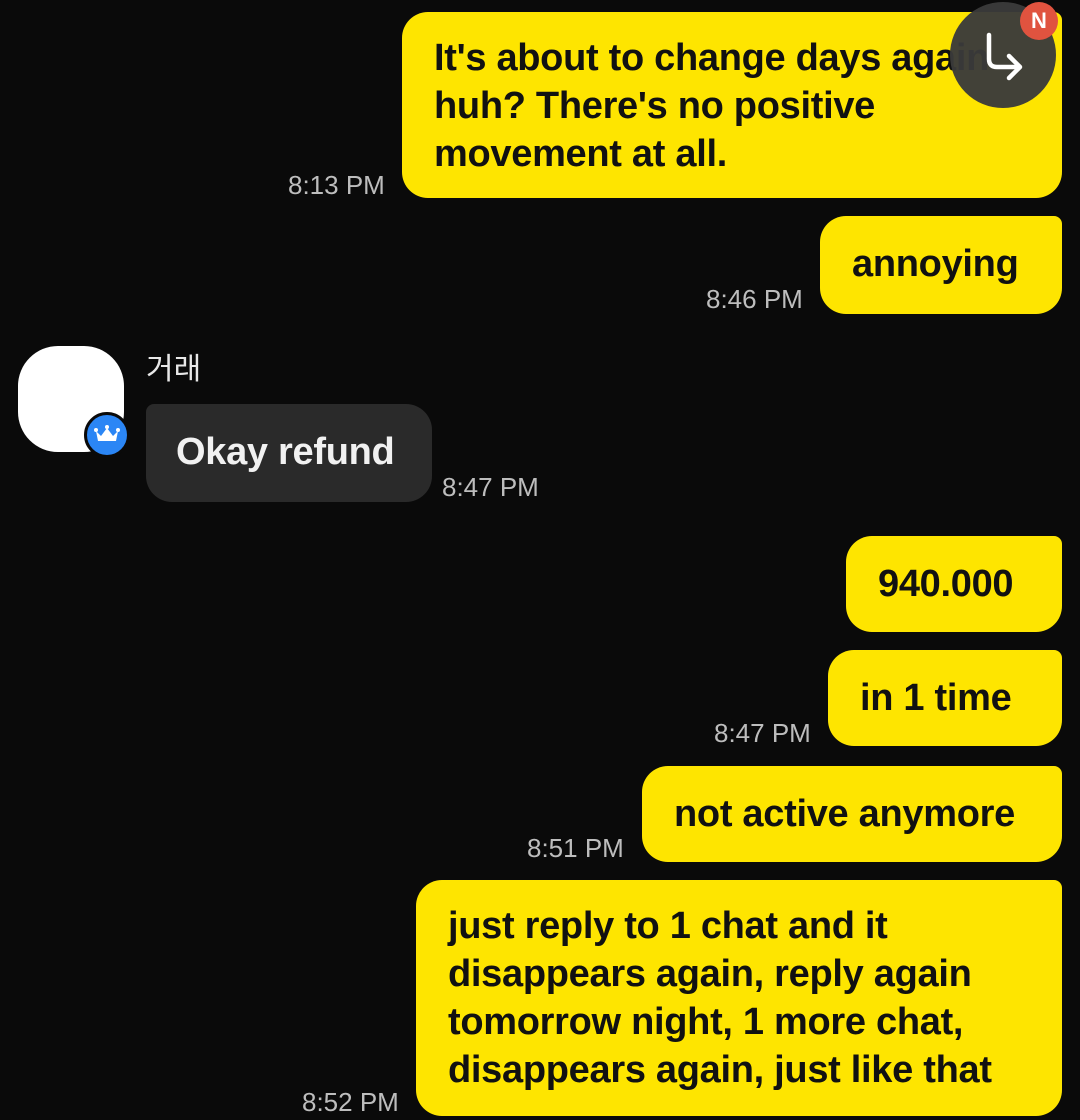  Describe the element at coordinates (107, 435) in the screenshot. I see `crown-icon` at that location.